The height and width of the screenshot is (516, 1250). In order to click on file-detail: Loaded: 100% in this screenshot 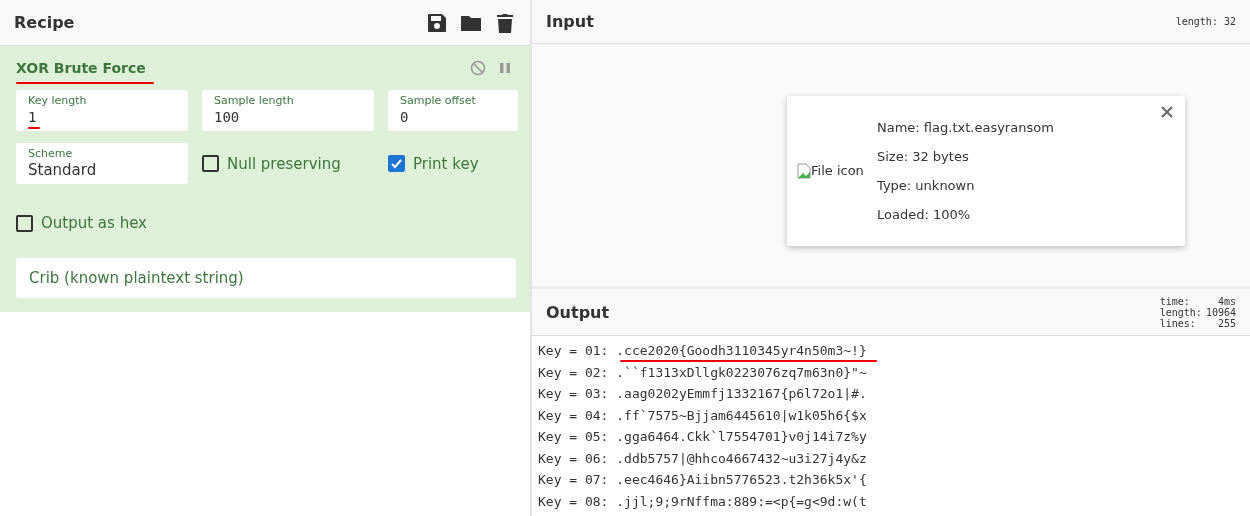, I will do `click(924, 214)`.